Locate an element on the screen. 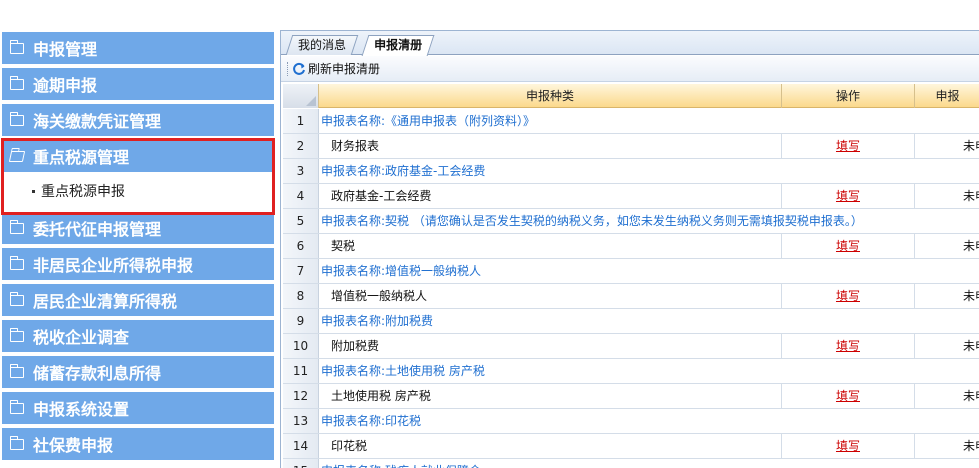 The width and height of the screenshot is (979, 468). row-number: 10 is located at coordinates (301, 346).